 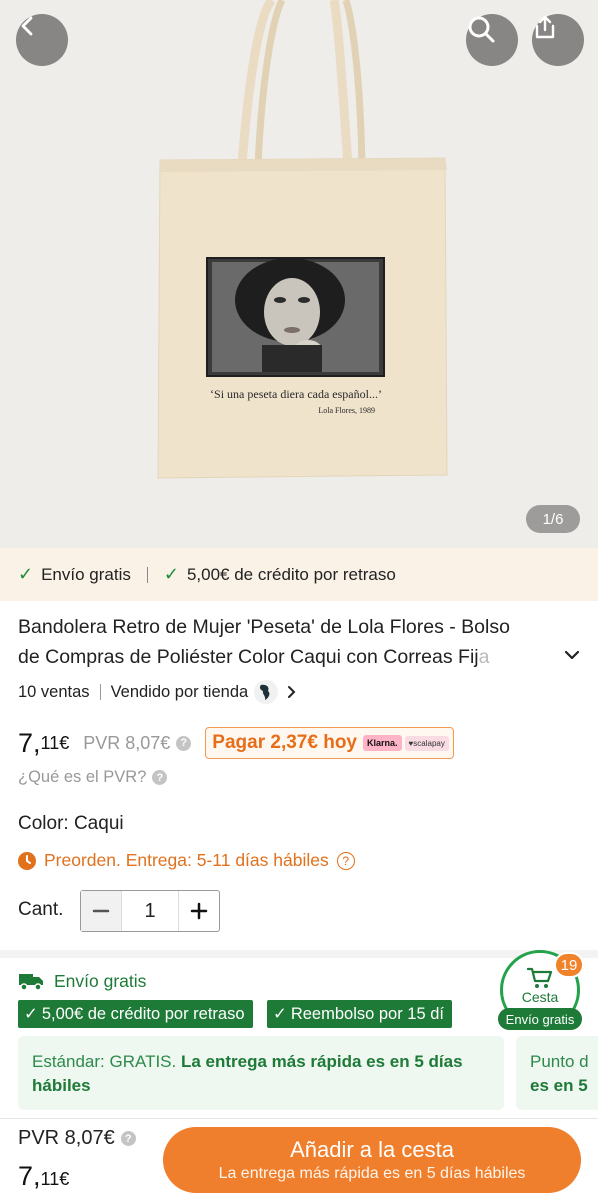 I want to click on preorder-text: Preorden. Entrega: 5-11 días hábiles, so click(x=186, y=860).